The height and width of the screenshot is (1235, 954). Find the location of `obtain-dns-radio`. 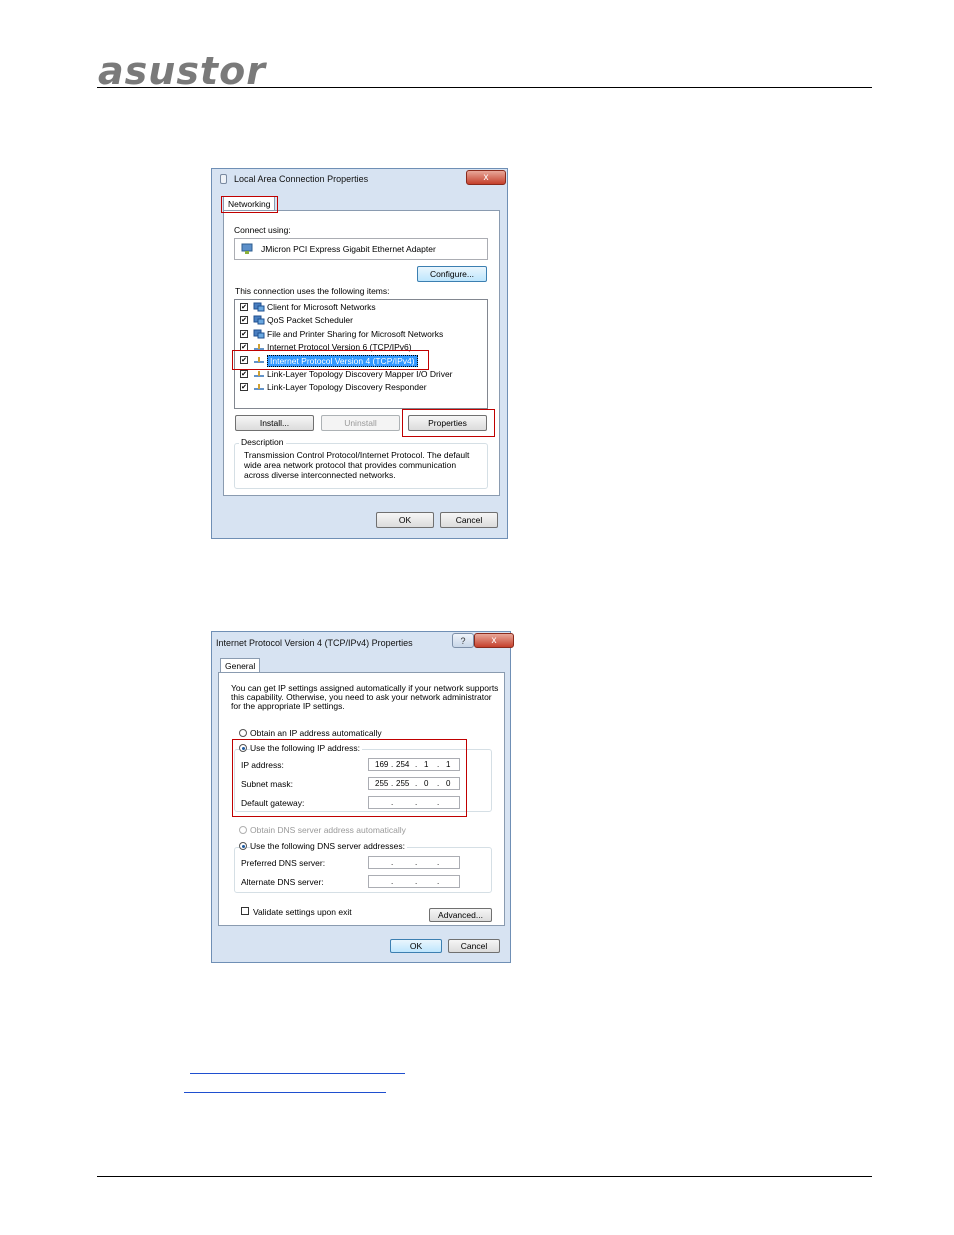

obtain-dns-radio is located at coordinates (243, 830).